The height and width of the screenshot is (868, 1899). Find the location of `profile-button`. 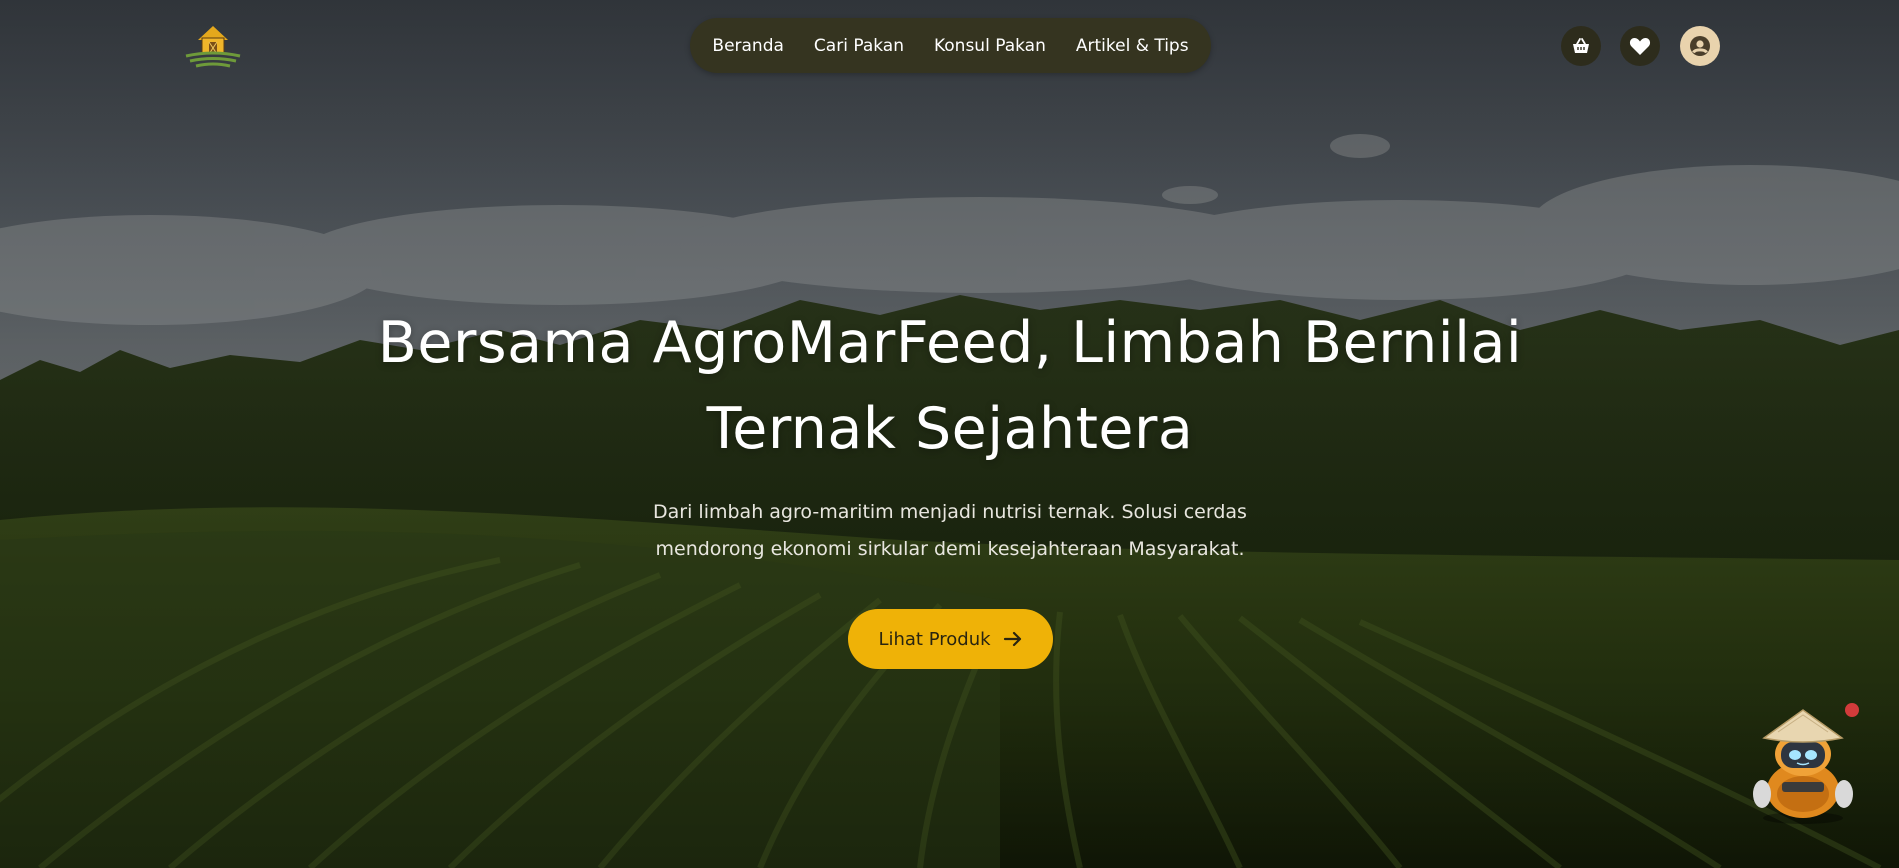

profile-button is located at coordinates (1700, 46).